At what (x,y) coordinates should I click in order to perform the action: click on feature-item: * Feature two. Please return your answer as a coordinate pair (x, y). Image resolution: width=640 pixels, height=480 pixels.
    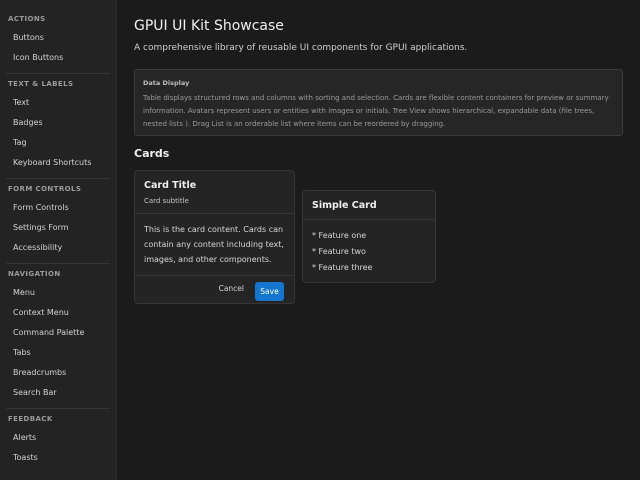
    Looking at the image, I should click on (339, 251).